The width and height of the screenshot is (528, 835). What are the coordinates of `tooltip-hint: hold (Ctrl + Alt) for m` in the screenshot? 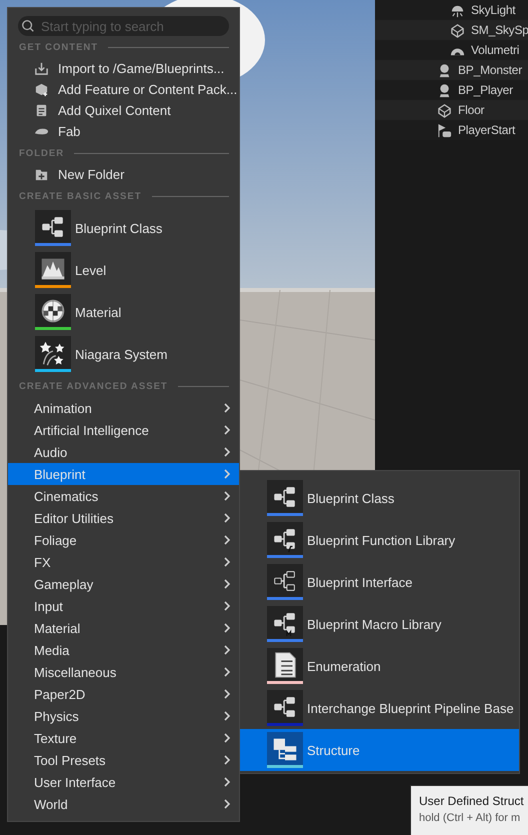 It's located at (470, 818).